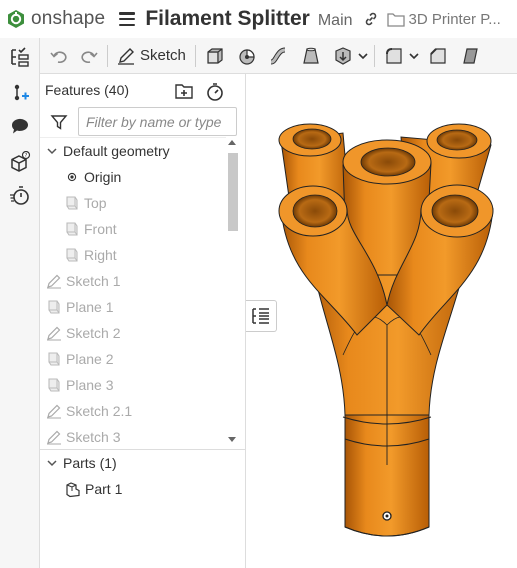 This screenshot has height=568, width=517. What do you see at coordinates (126, 56) in the screenshot?
I see `sketch-pencil-icon` at bounding box center [126, 56].